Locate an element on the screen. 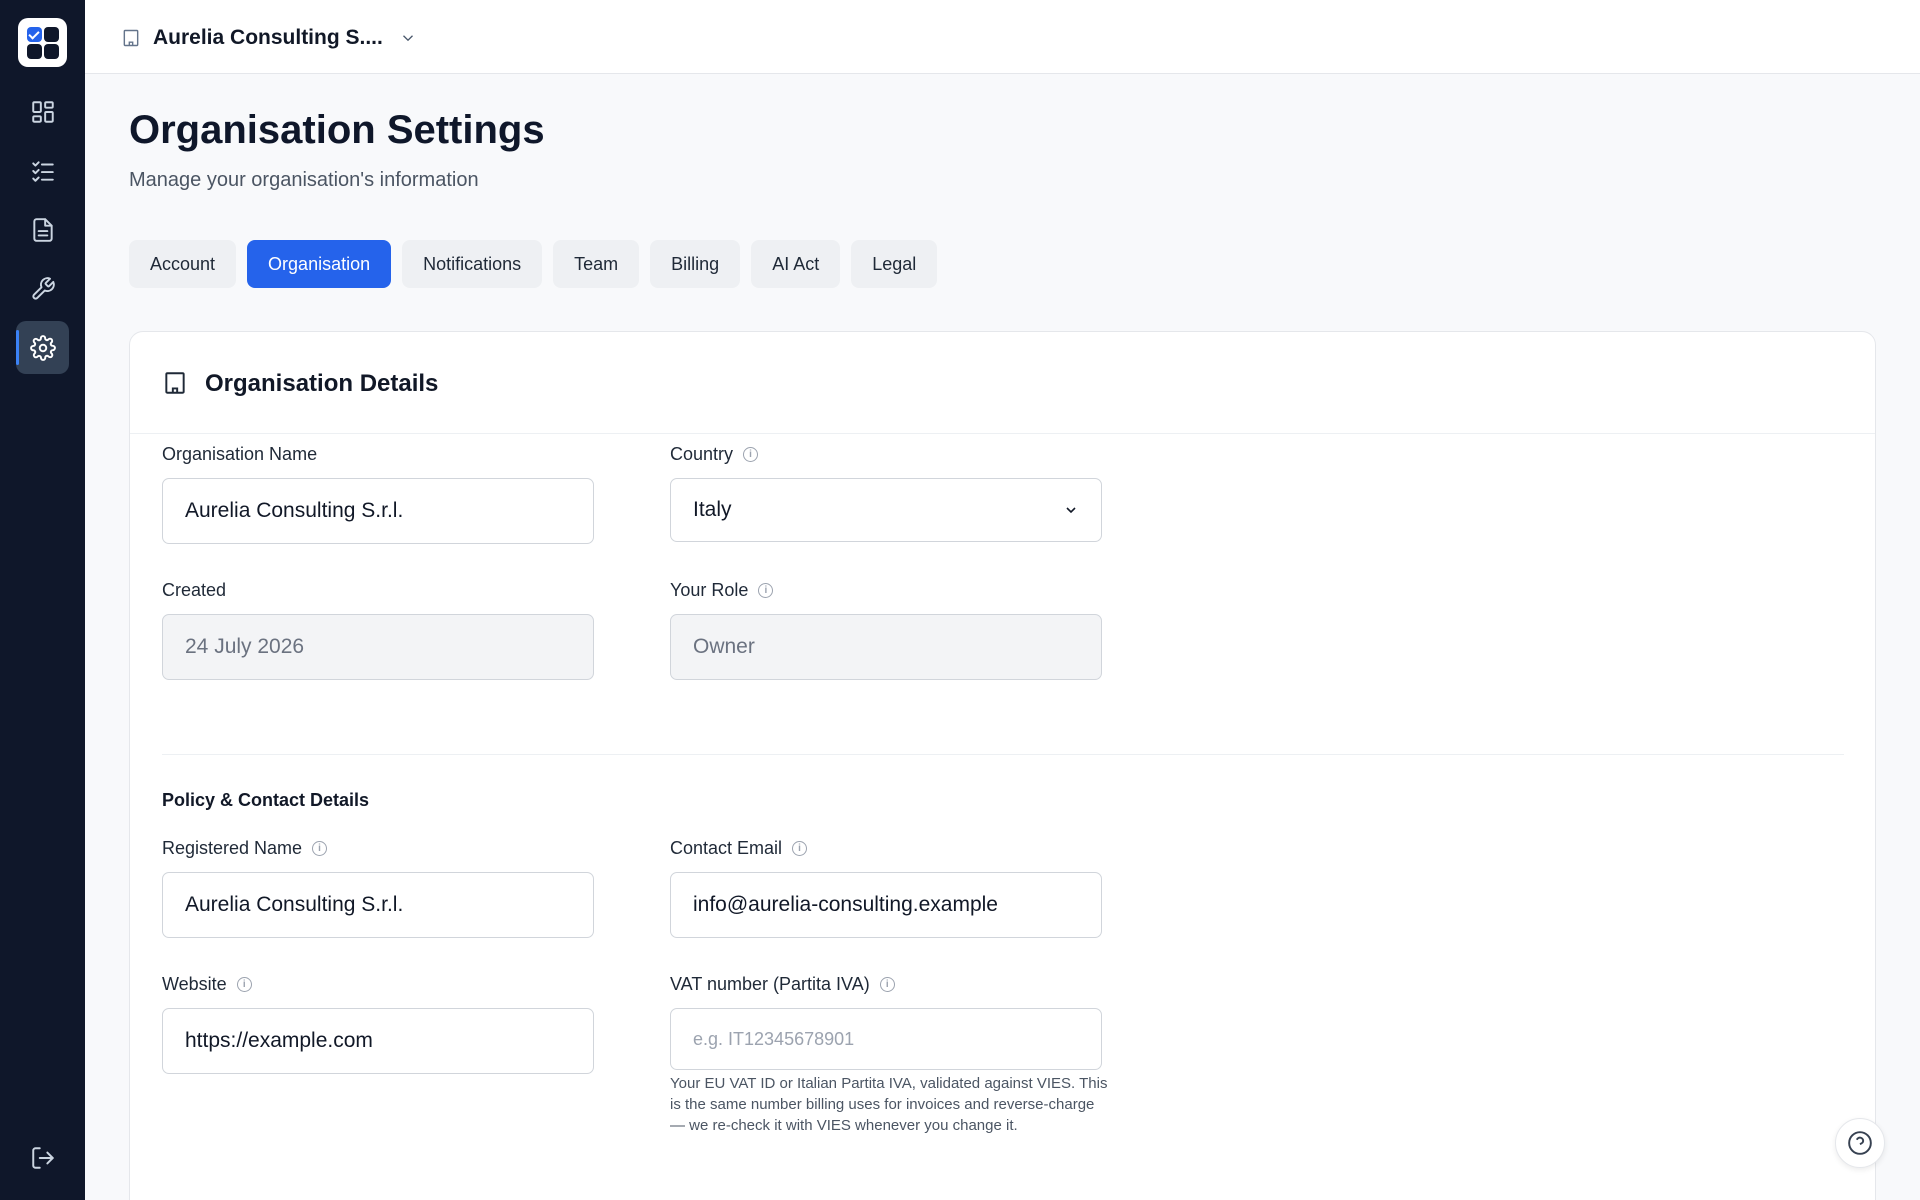  role-label: Your Role i is located at coordinates (722, 590).